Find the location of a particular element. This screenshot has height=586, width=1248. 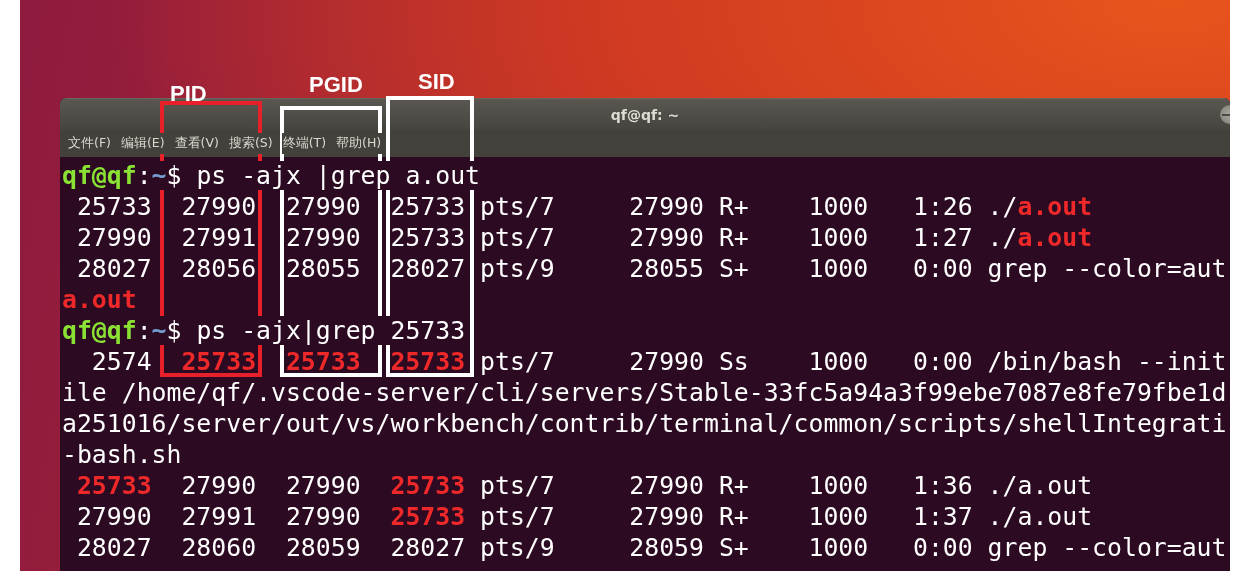

terminal-line: ile /home/qf/.vscode-server/cli/servers/Stable-33fc5a94a3f99ebe7087e8fe79fbe1d is located at coordinates (644, 392).